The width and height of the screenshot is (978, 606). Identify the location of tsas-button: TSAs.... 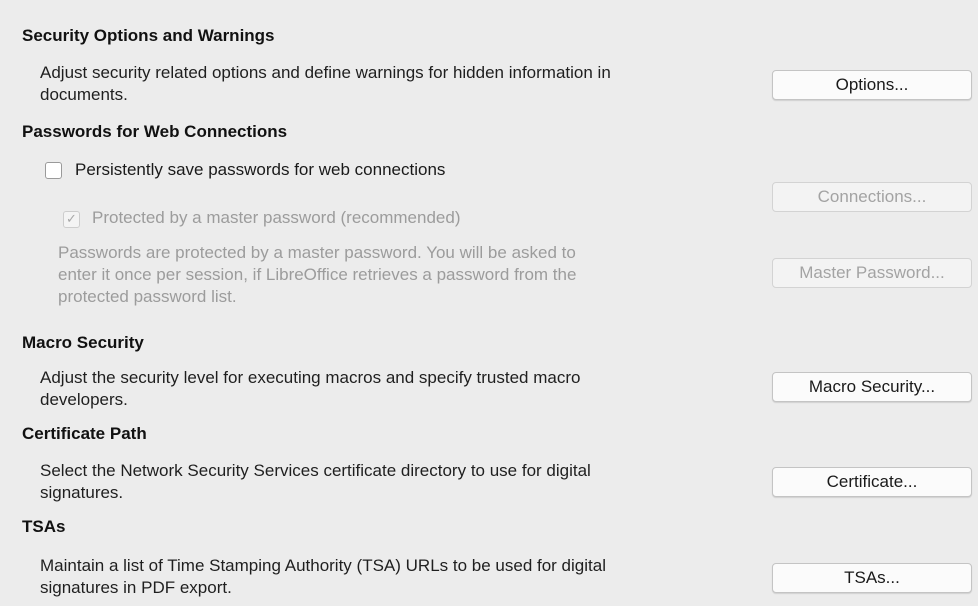
(872, 578).